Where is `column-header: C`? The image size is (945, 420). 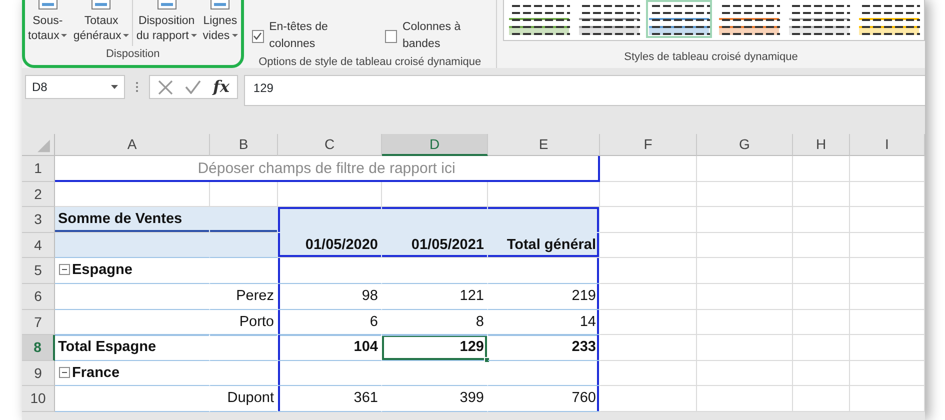 column-header: C is located at coordinates (330, 145).